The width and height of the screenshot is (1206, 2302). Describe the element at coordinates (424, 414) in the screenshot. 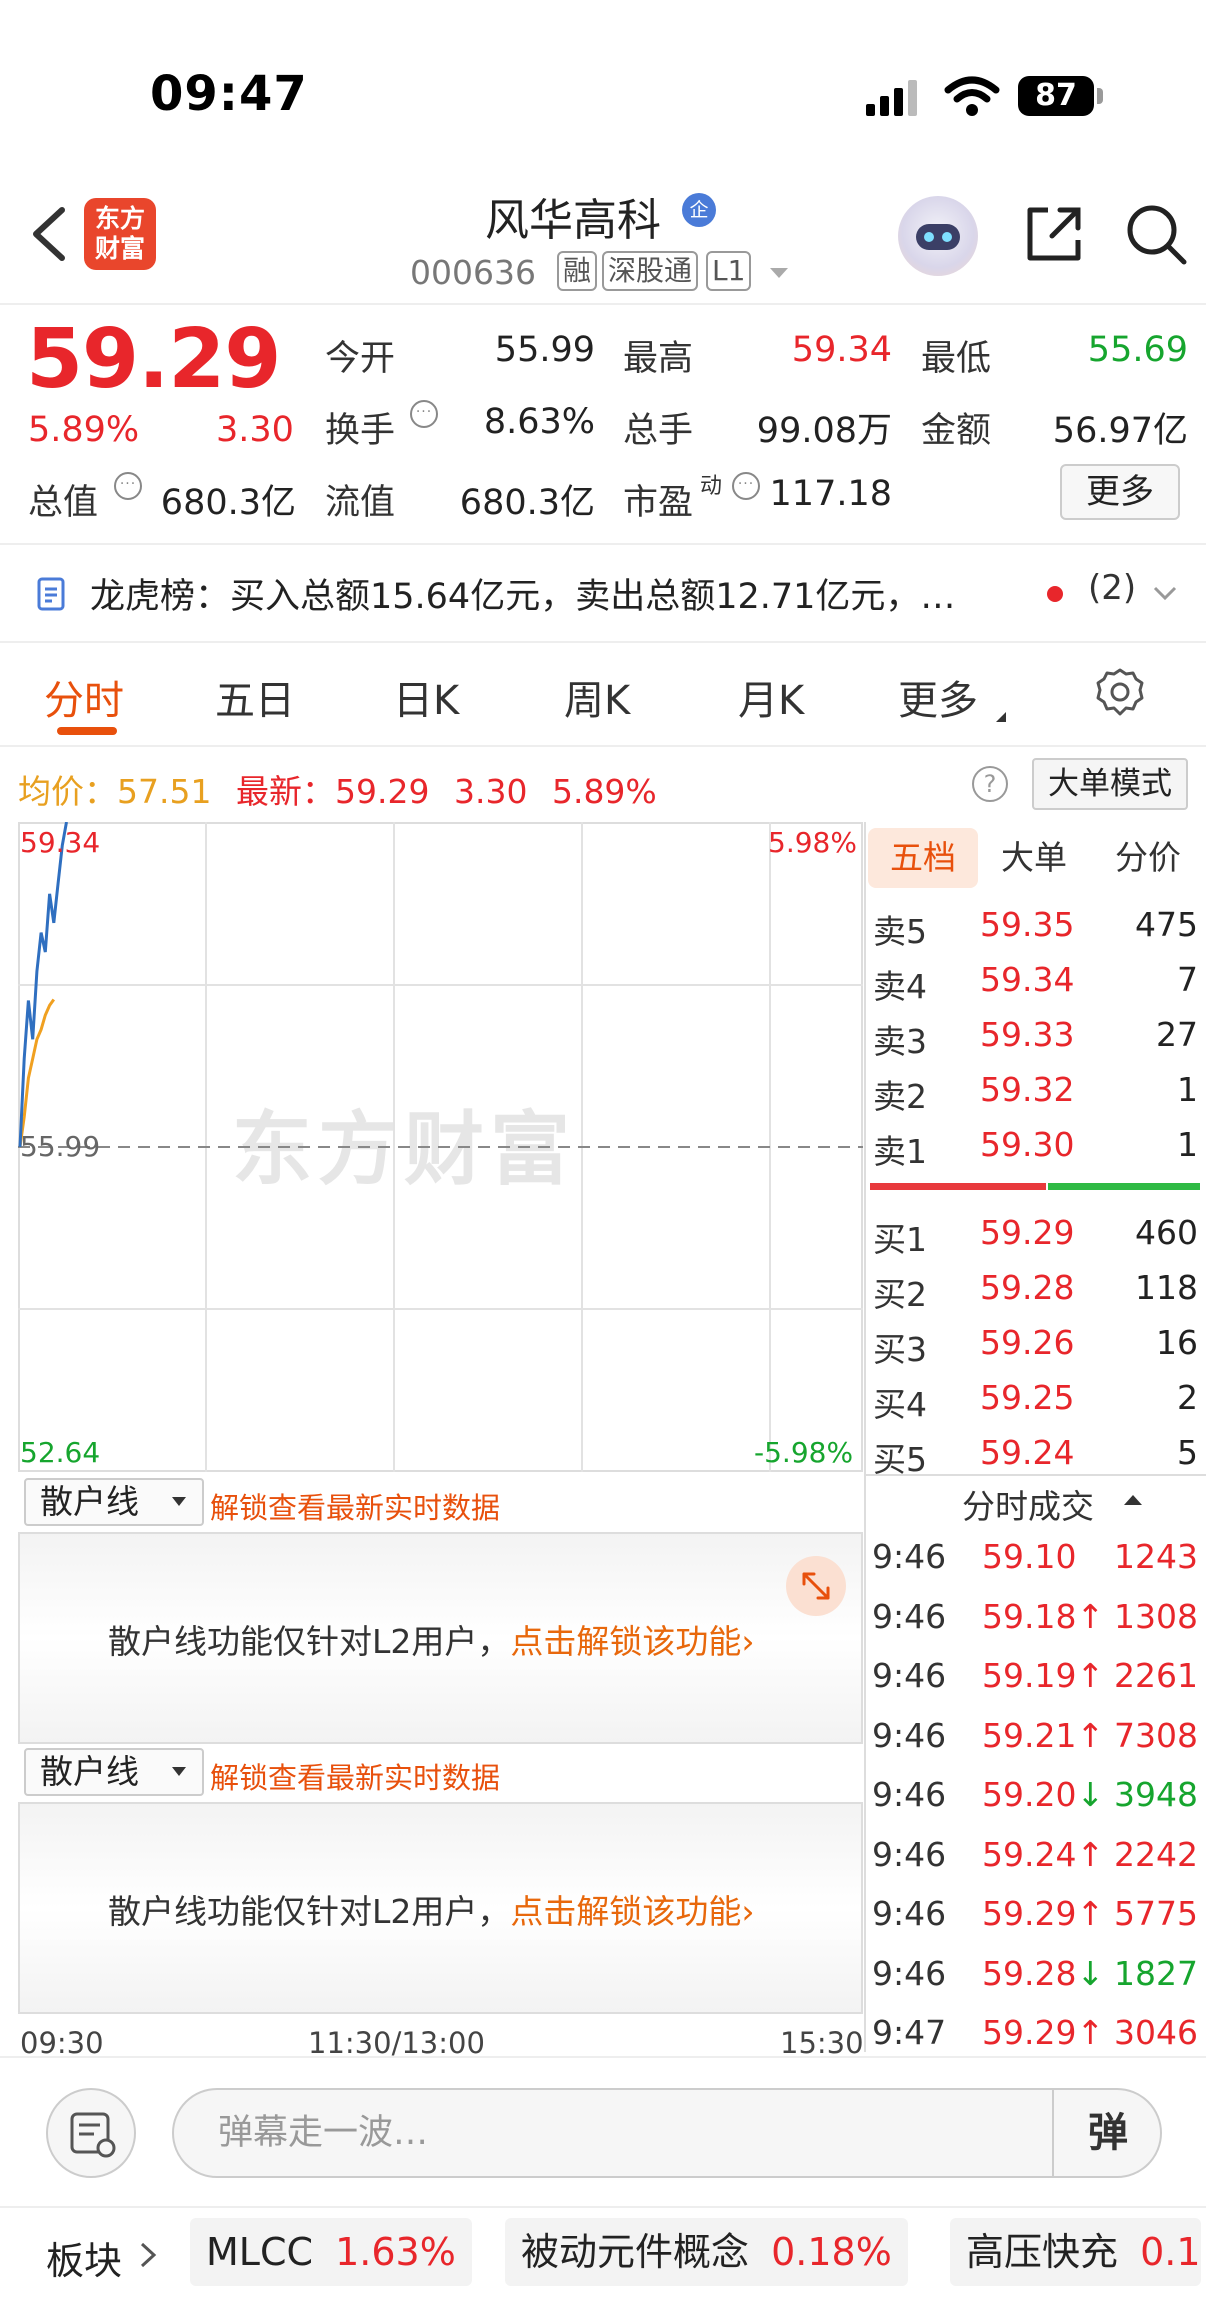

I see `turnover-info-icon: ···` at that location.